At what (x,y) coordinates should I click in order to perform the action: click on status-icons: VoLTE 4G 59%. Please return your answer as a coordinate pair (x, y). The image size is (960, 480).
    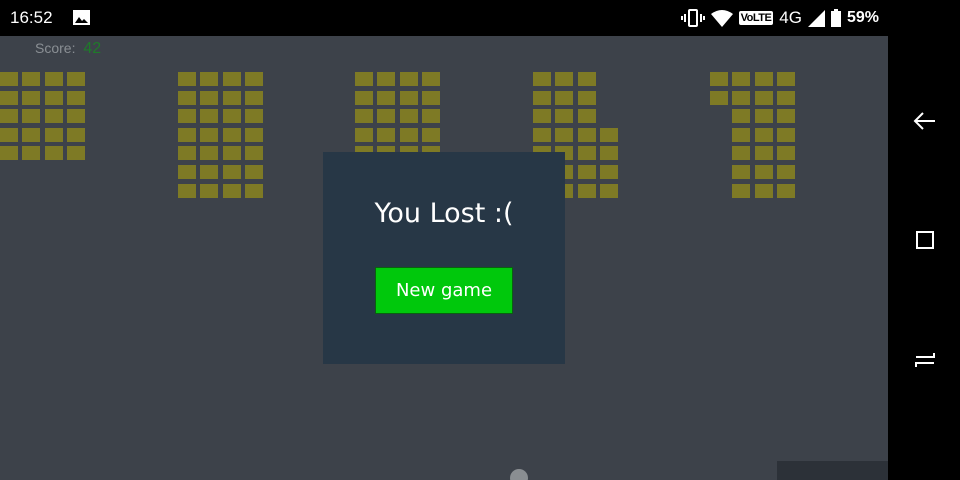
    Looking at the image, I should click on (779, 18).